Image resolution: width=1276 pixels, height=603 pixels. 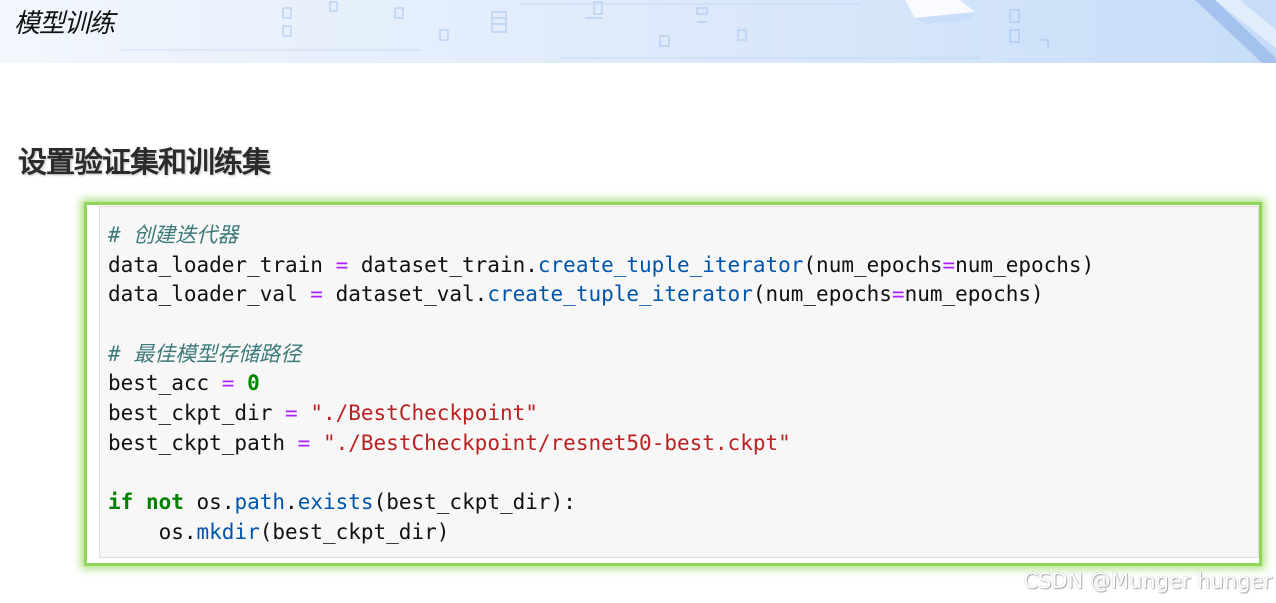 I want to click on code-token-kw: if, so click(x=121, y=502).